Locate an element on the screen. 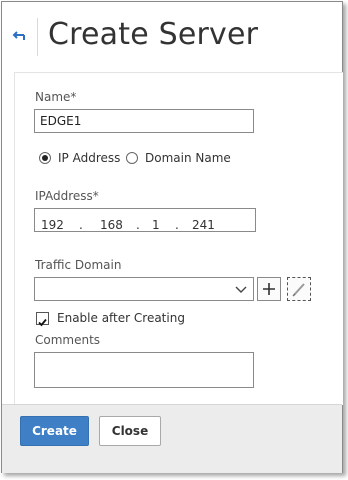  ip-octet-3: 1 is located at coordinates (156, 225).